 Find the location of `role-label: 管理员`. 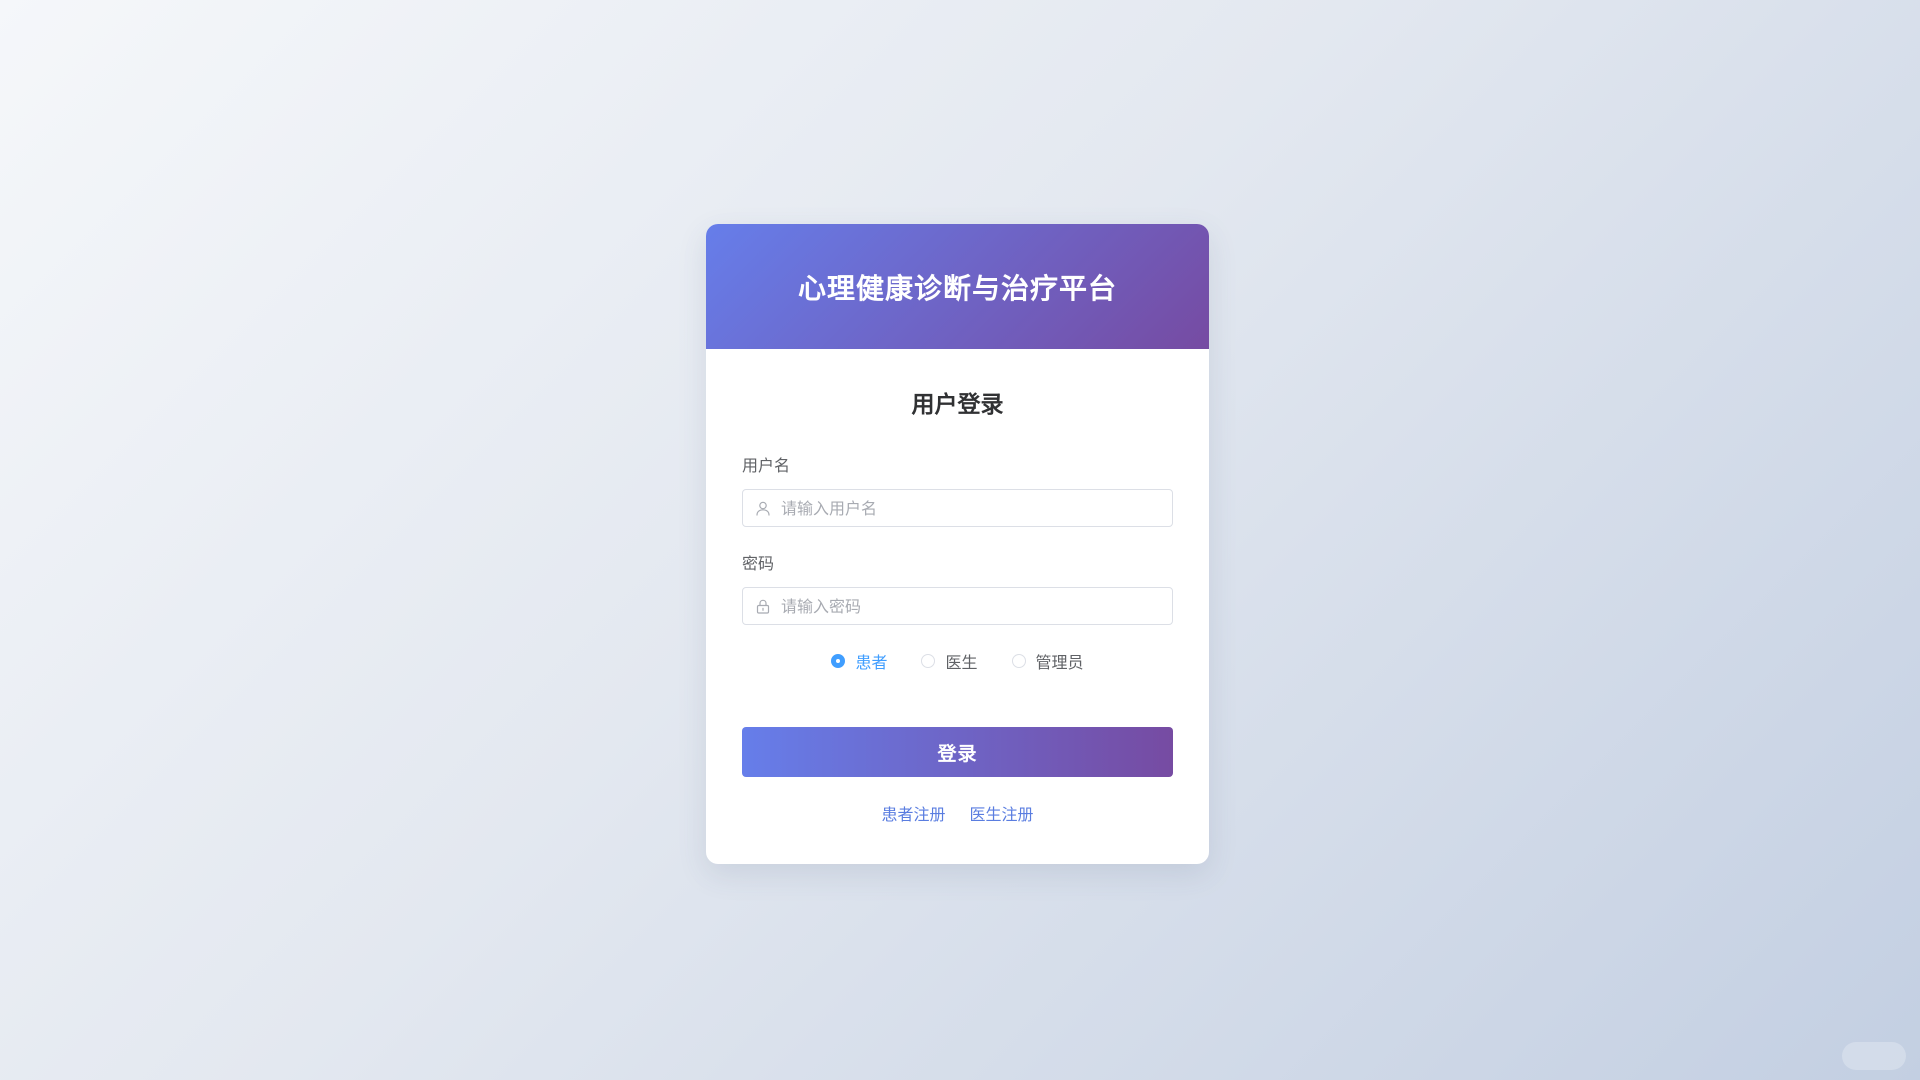

role-label: 管理员 is located at coordinates (1059, 662).